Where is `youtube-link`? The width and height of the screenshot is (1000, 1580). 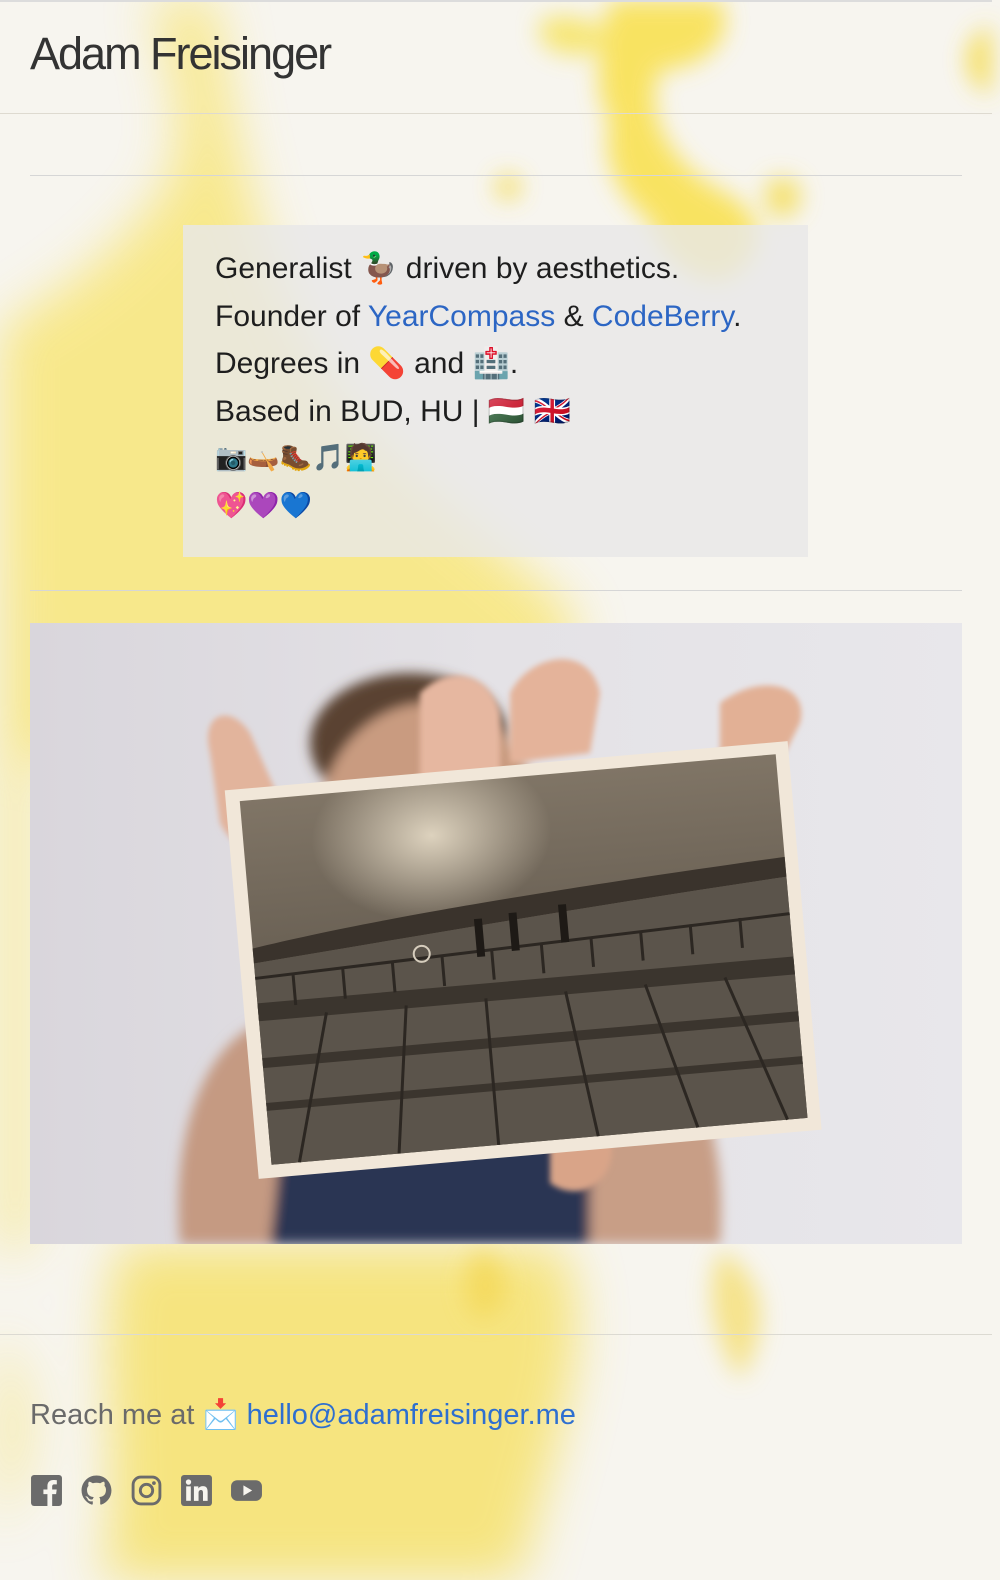 youtube-link is located at coordinates (246, 1490).